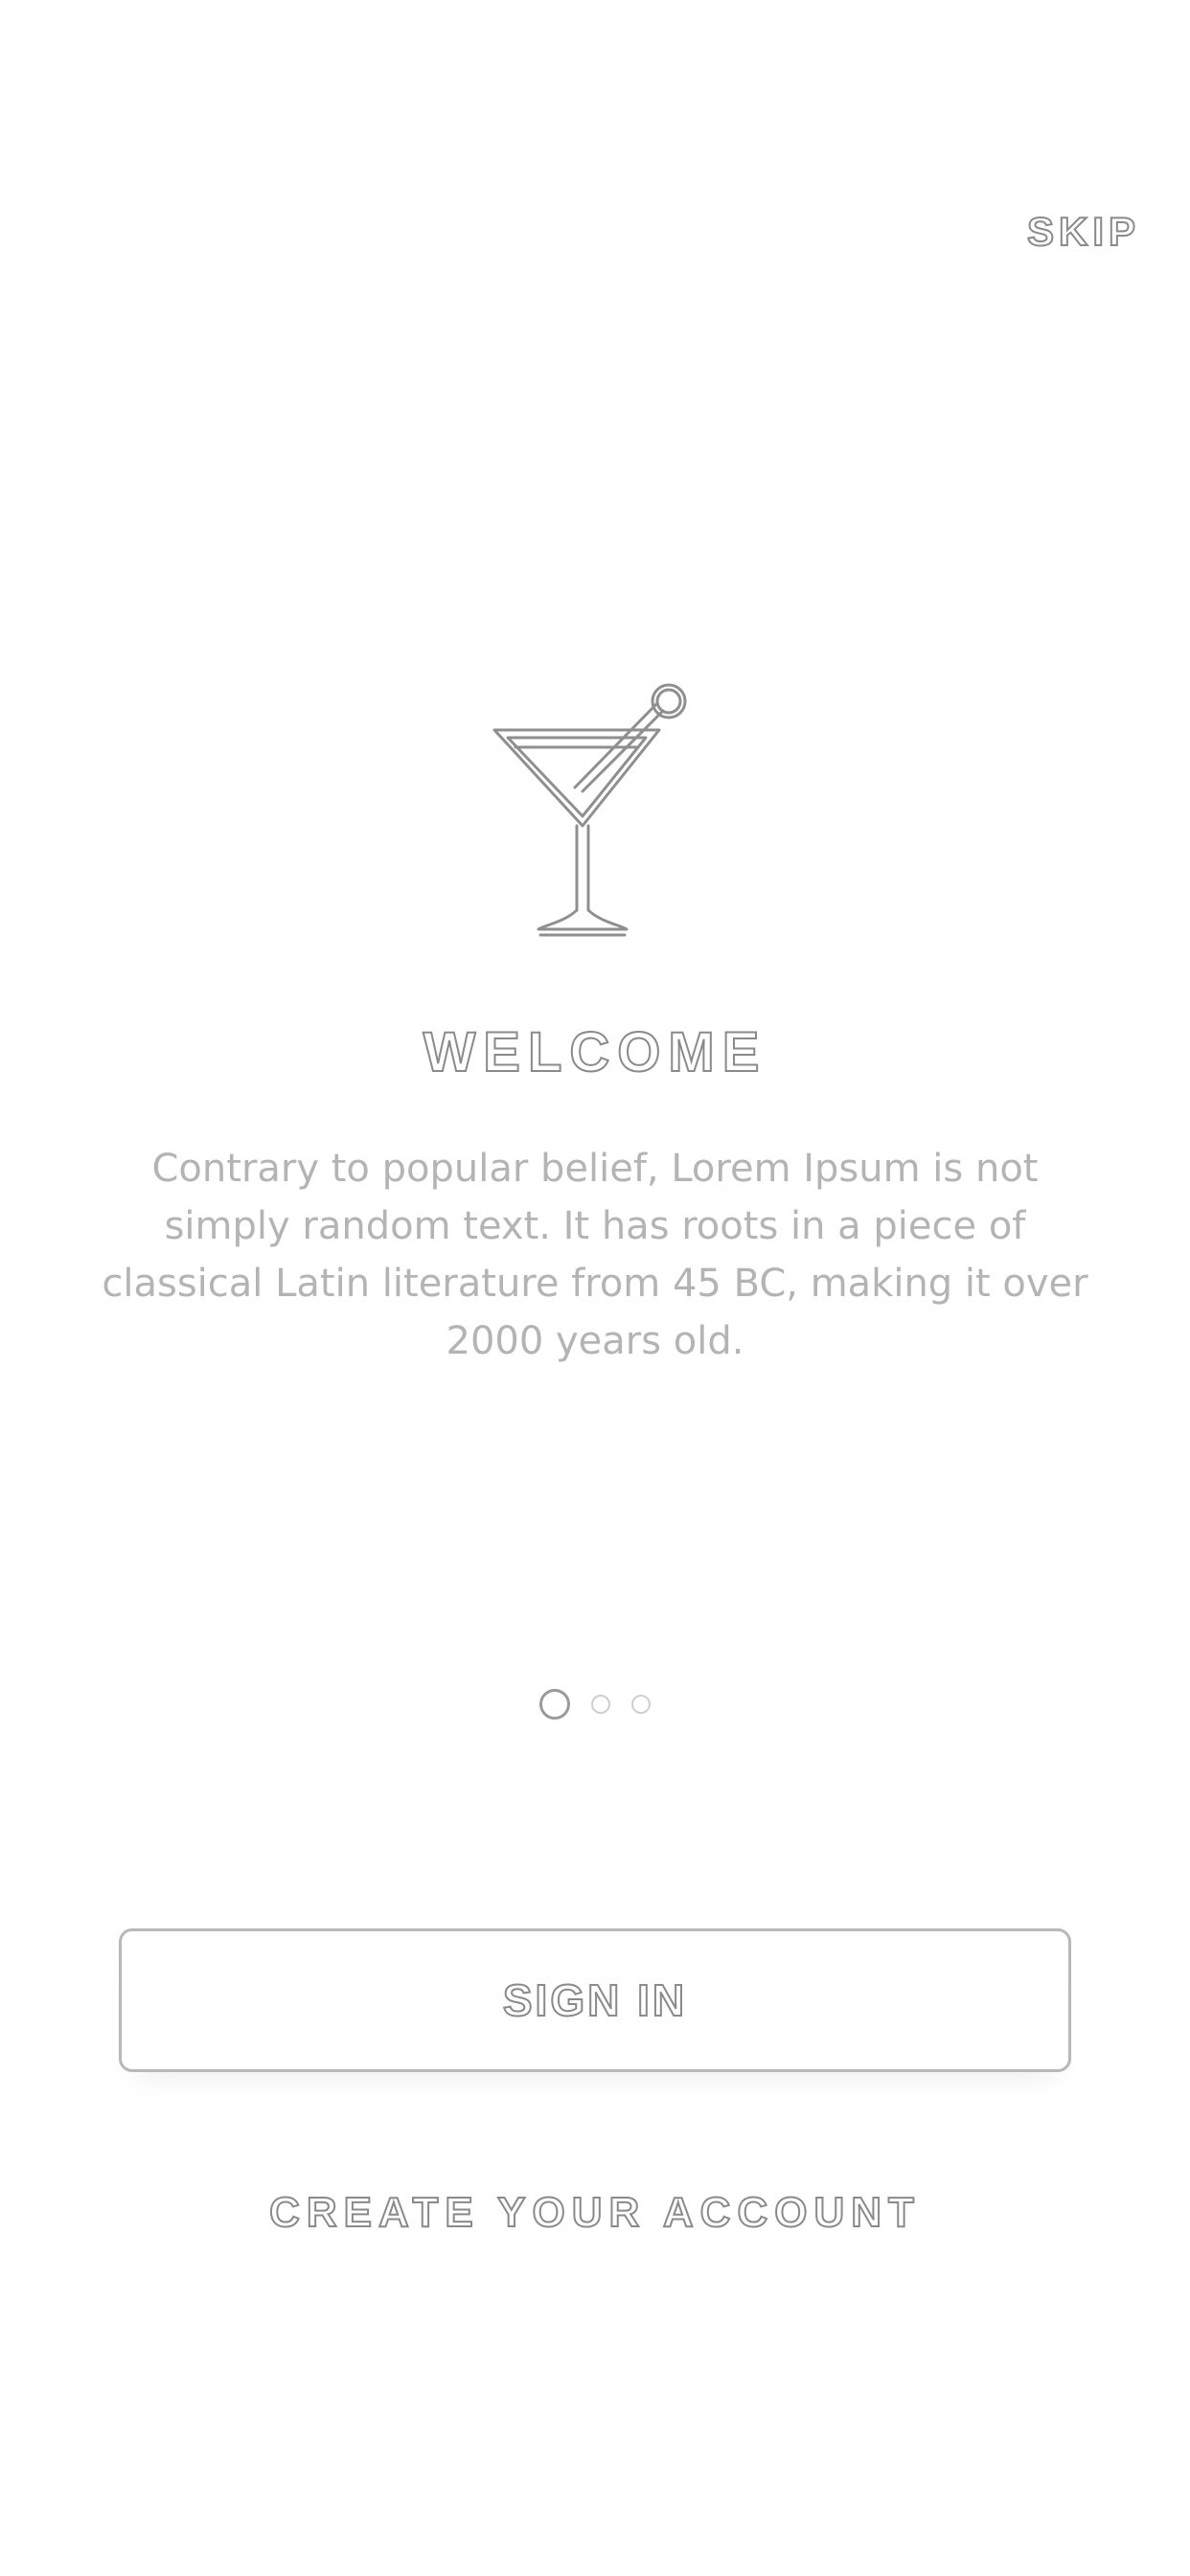 The width and height of the screenshot is (1190, 2576). Describe the element at coordinates (1083, 232) in the screenshot. I see `skip-button: SKIP` at that location.